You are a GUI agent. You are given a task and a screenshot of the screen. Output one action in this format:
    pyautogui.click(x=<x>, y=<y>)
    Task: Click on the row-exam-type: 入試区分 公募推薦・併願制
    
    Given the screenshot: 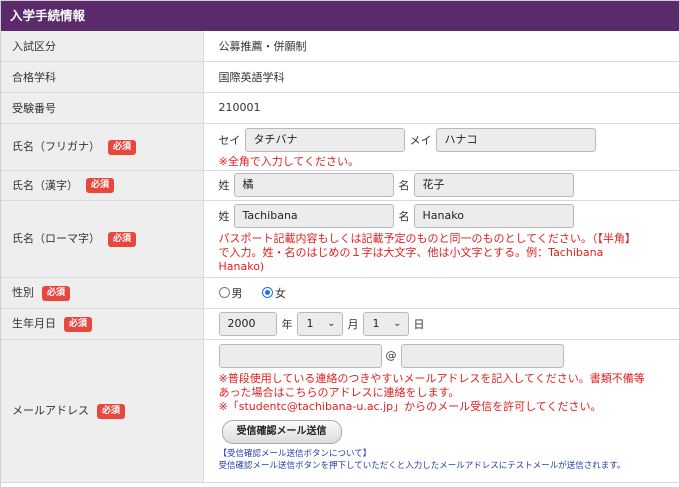 What is the action you would take?
    pyautogui.click(x=340, y=46)
    